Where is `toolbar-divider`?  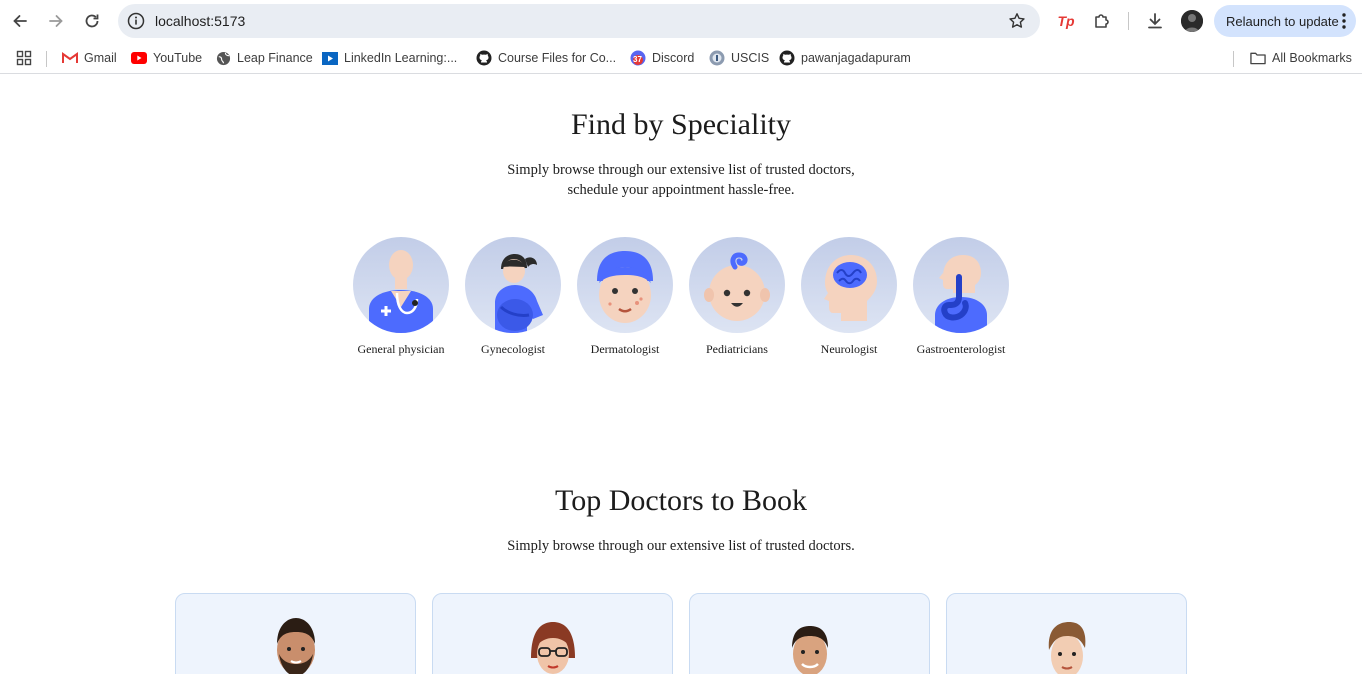 toolbar-divider is located at coordinates (1128, 21).